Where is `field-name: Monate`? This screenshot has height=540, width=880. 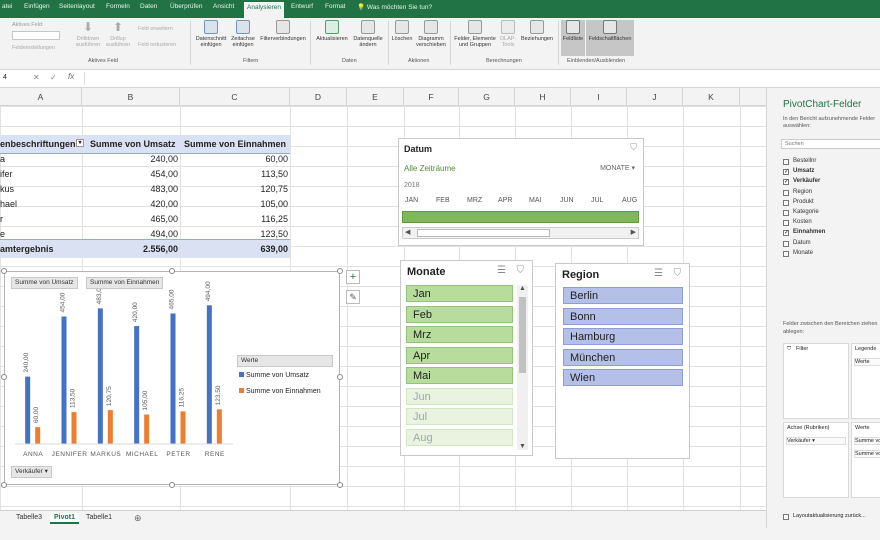
field-name: Monate is located at coordinates (803, 253).